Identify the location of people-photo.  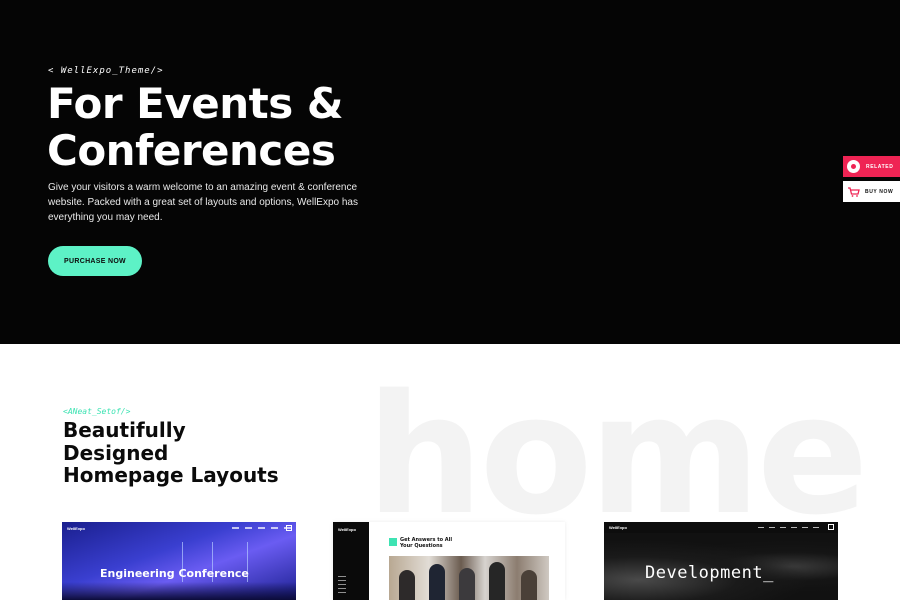
(469, 578).